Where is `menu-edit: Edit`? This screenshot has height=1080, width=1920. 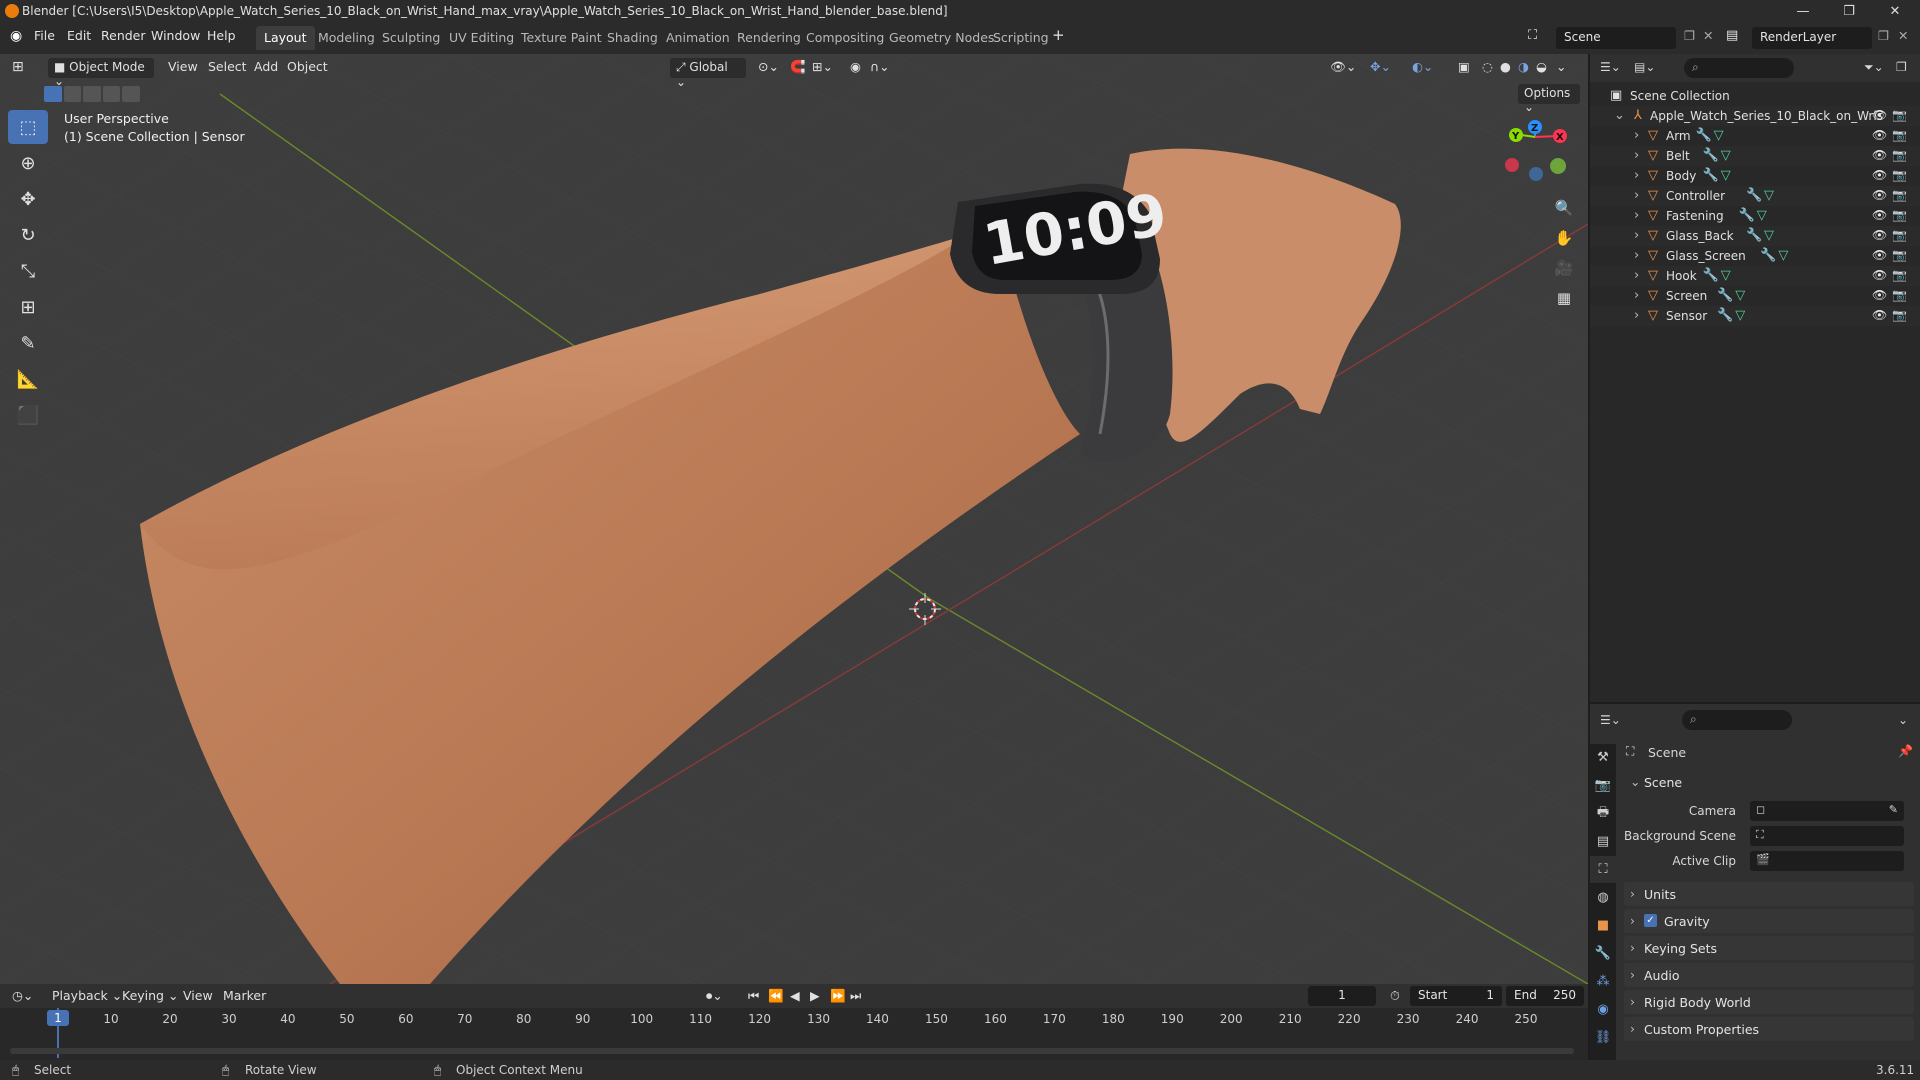 menu-edit: Edit is located at coordinates (79, 35).